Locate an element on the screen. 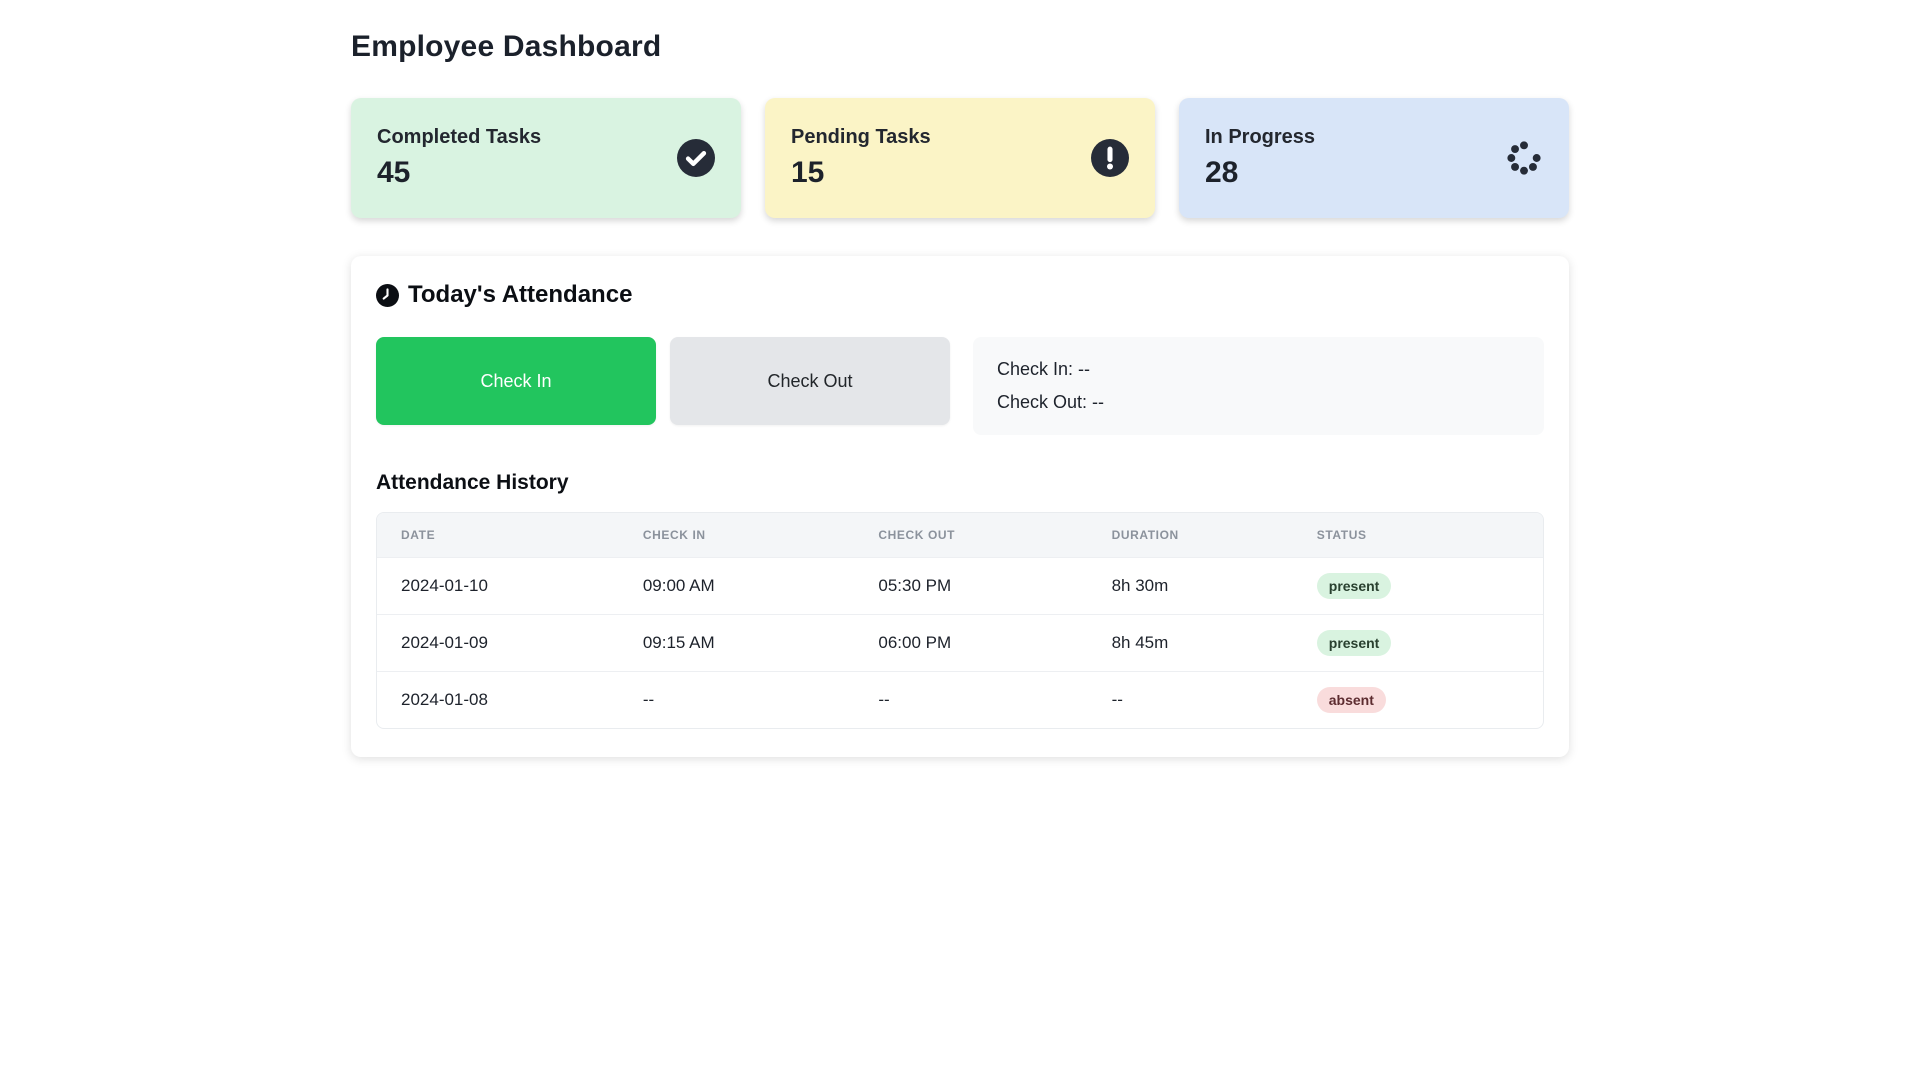 The height and width of the screenshot is (1080, 1920). exclamation-circle-icon is located at coordinates (1110, 158).